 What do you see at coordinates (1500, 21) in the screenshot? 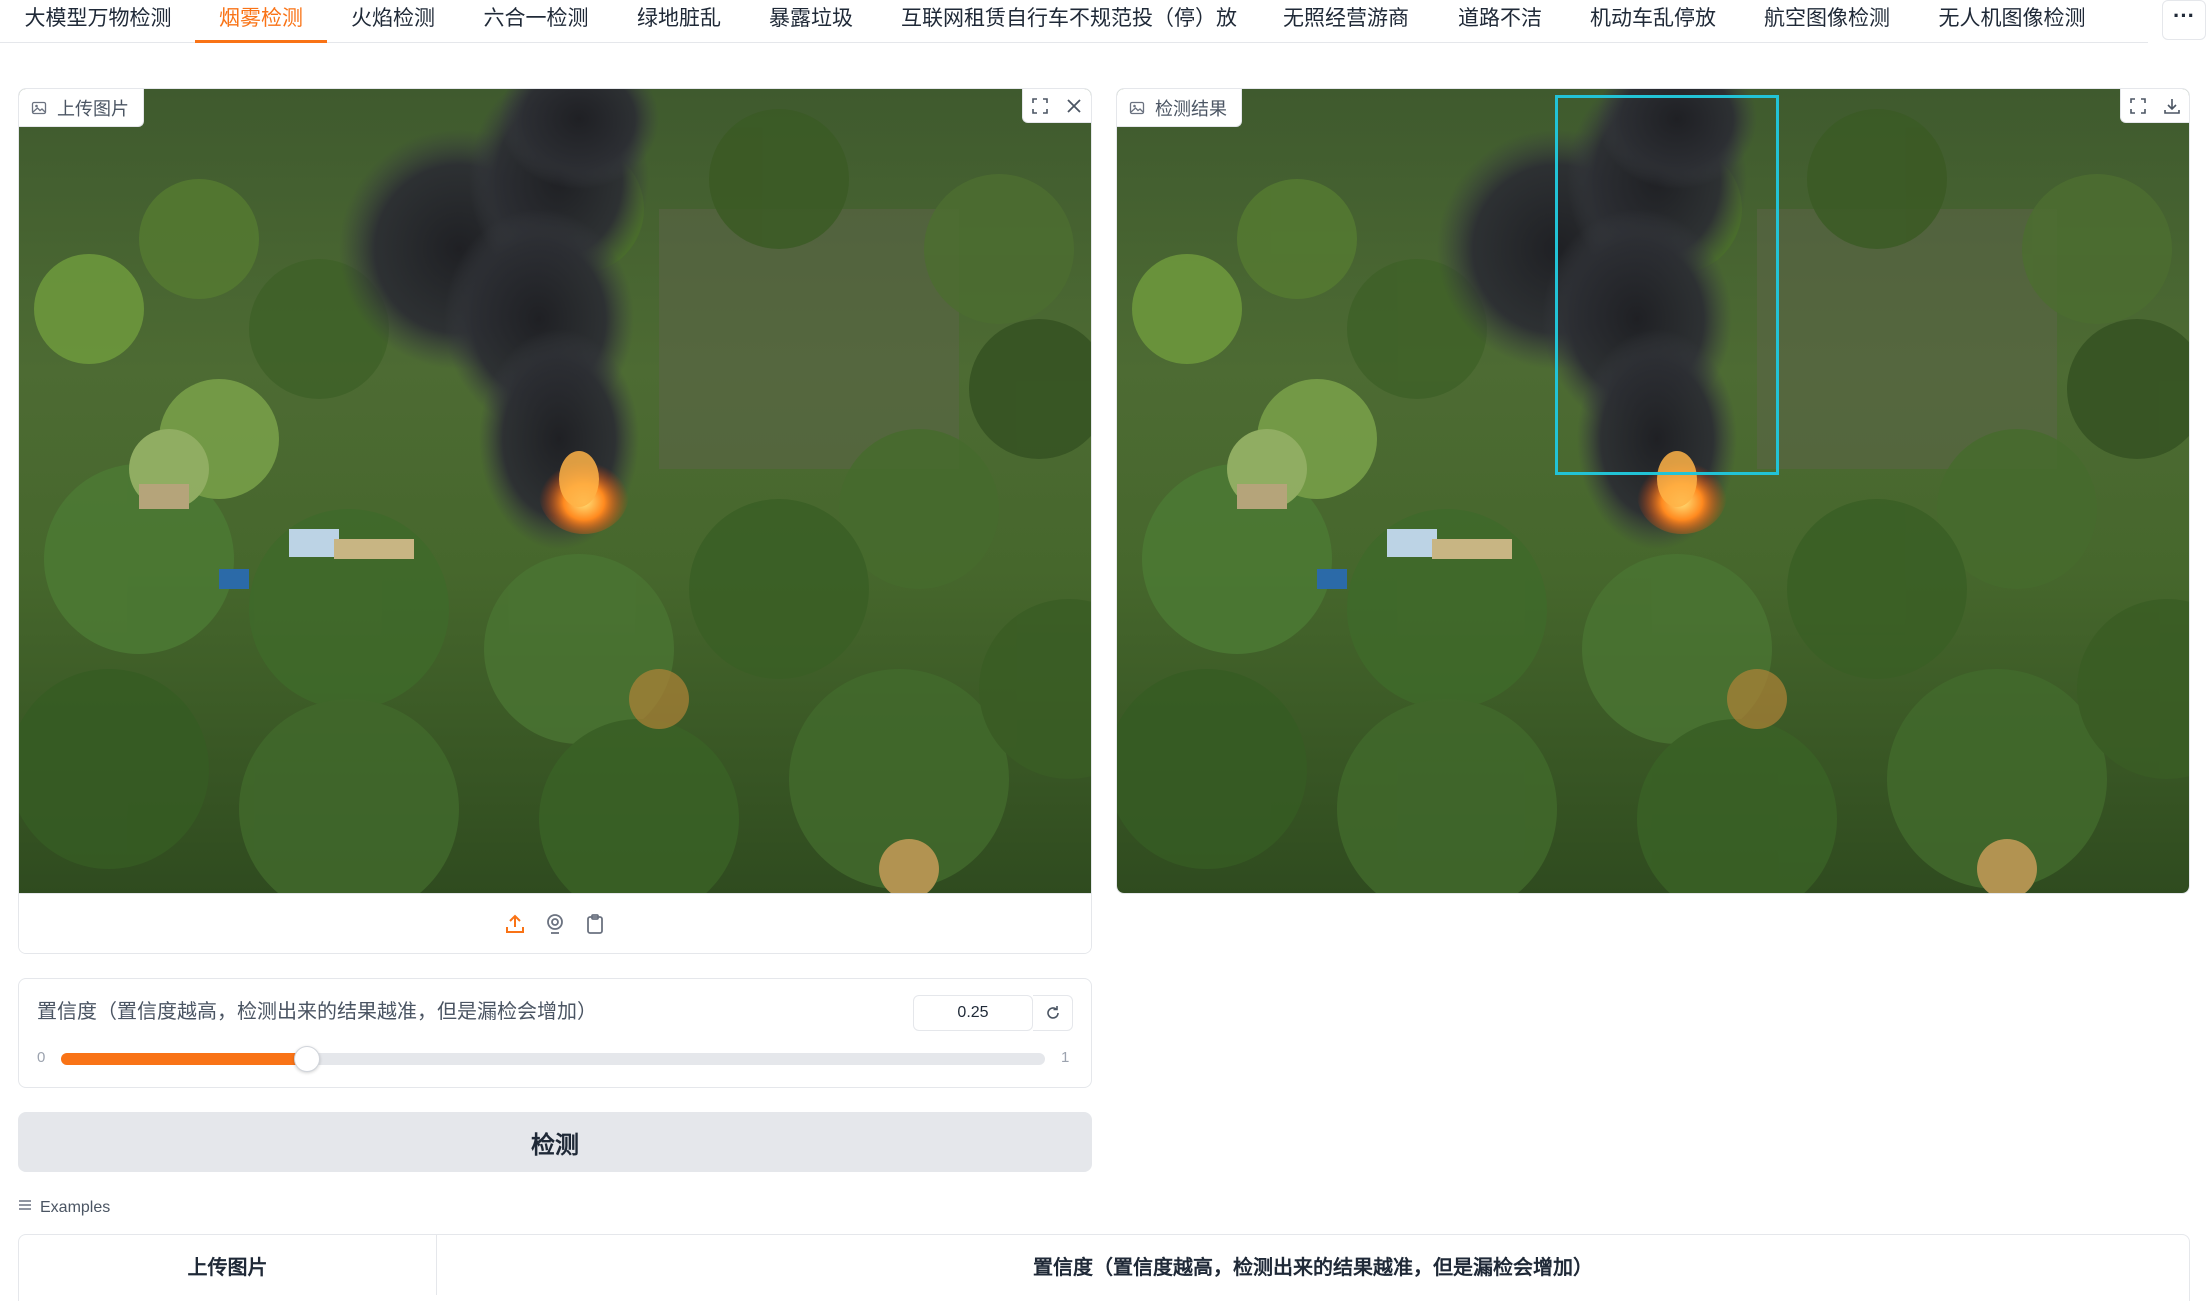
I see `tab-dirty-road: 道路不洁` at bounding box center [1500, 21].